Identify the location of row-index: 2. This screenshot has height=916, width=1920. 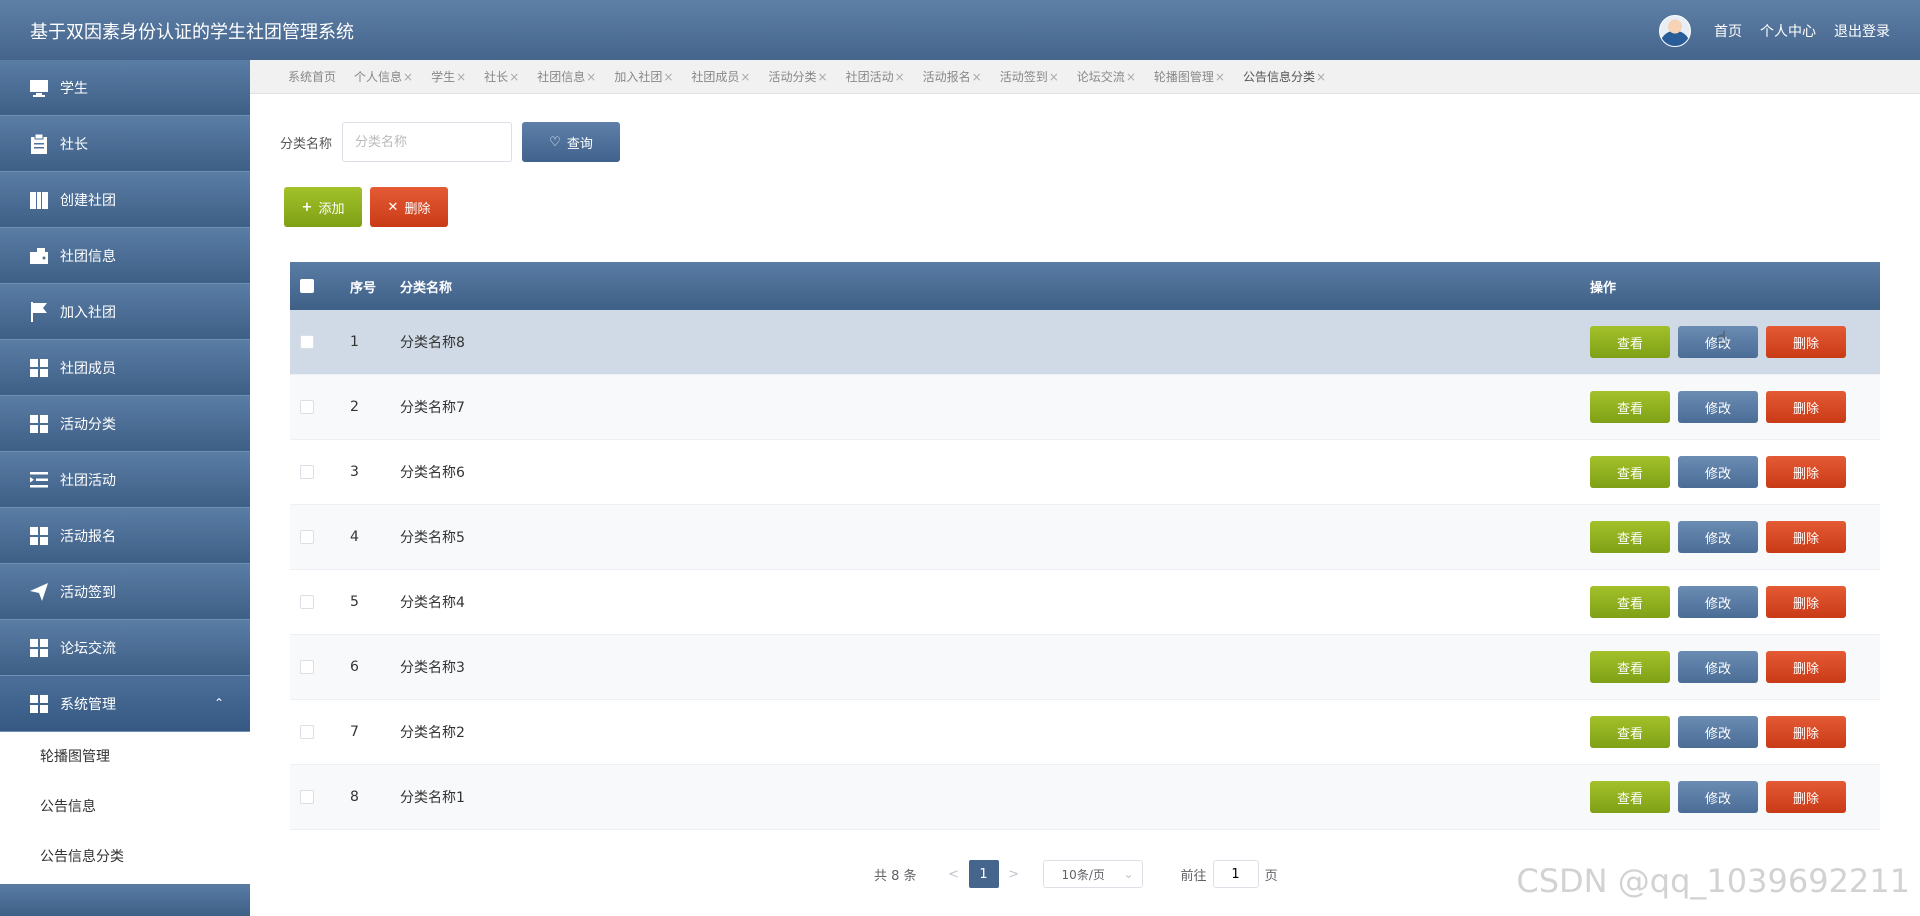
(354, 407).